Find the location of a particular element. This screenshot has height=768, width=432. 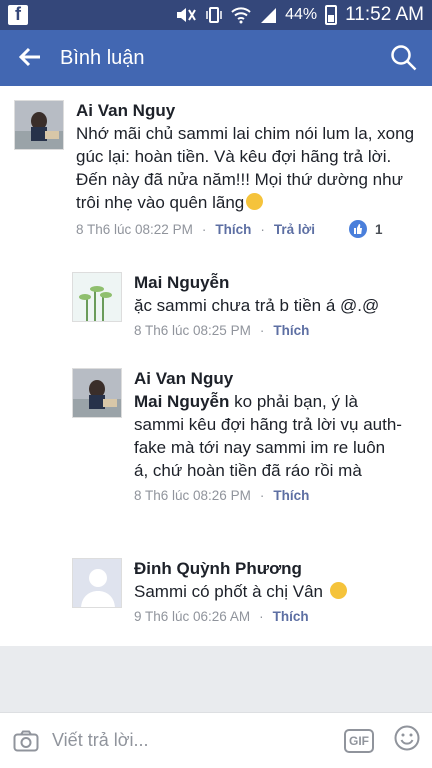

crying-emoji-icon is located at coordinates (255, 201).